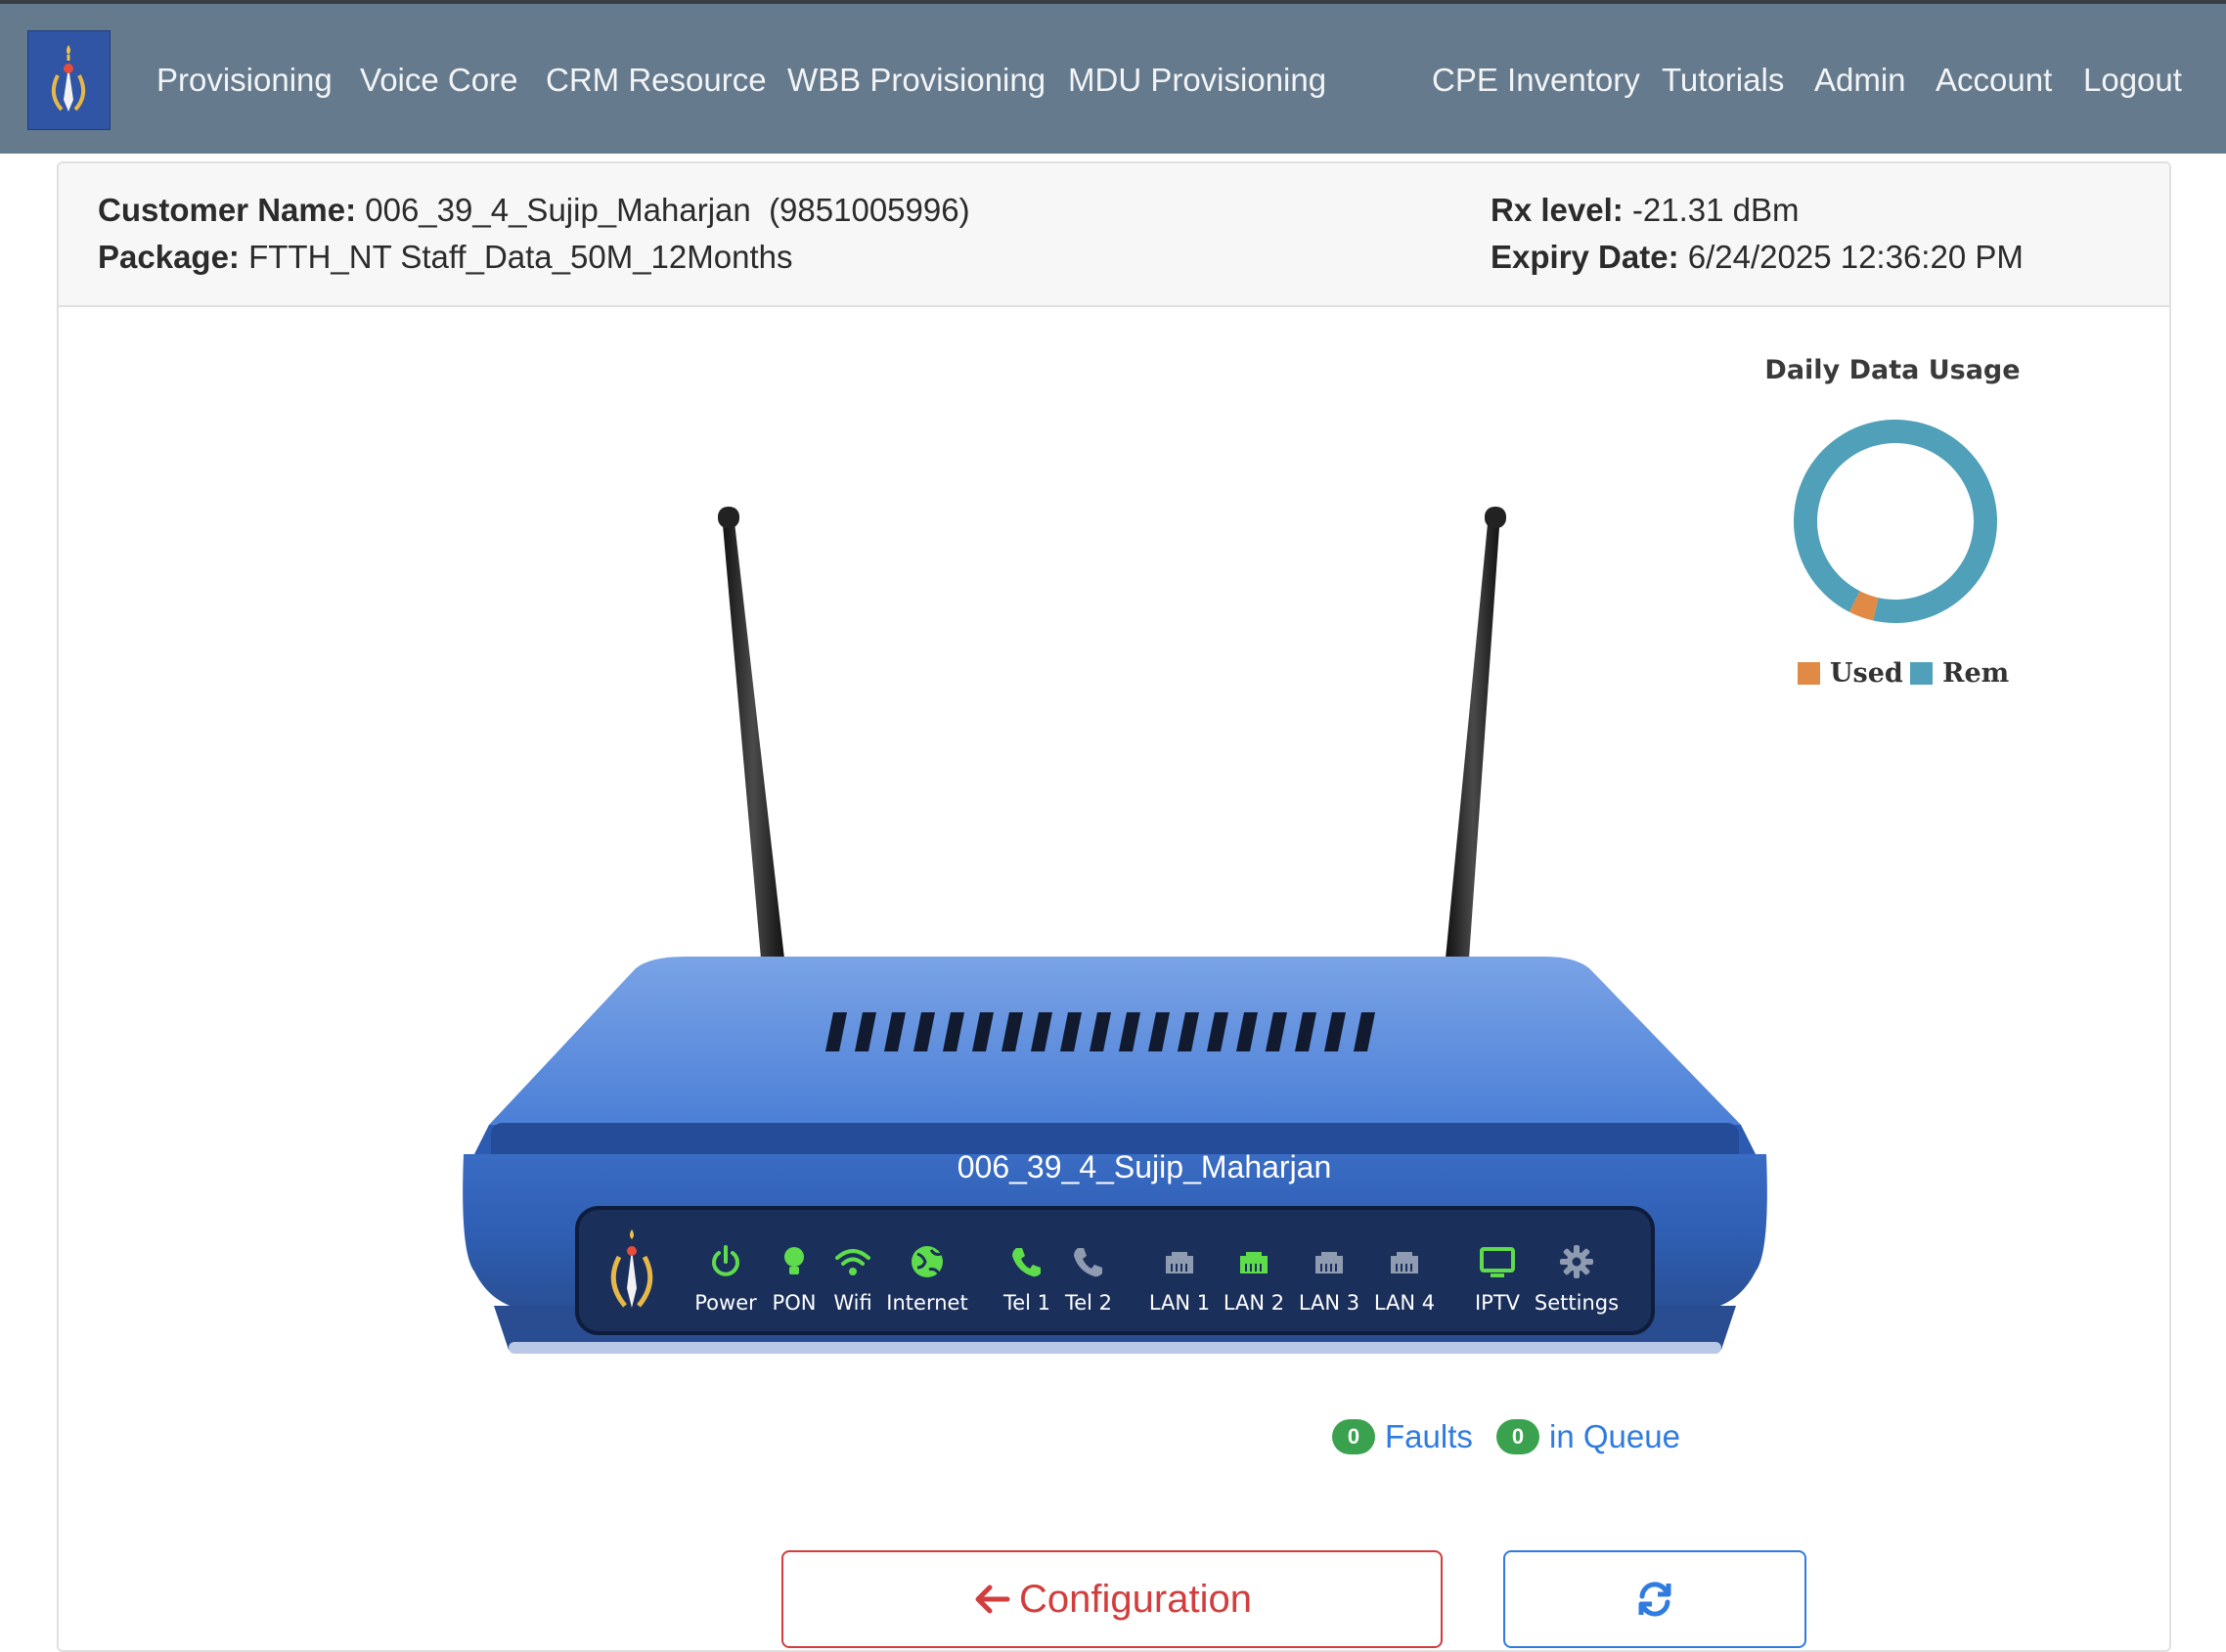  Describe the element at coordinates (1088, 1303) in the screenshot. I see `indicator-label: Tel 2` at that location.